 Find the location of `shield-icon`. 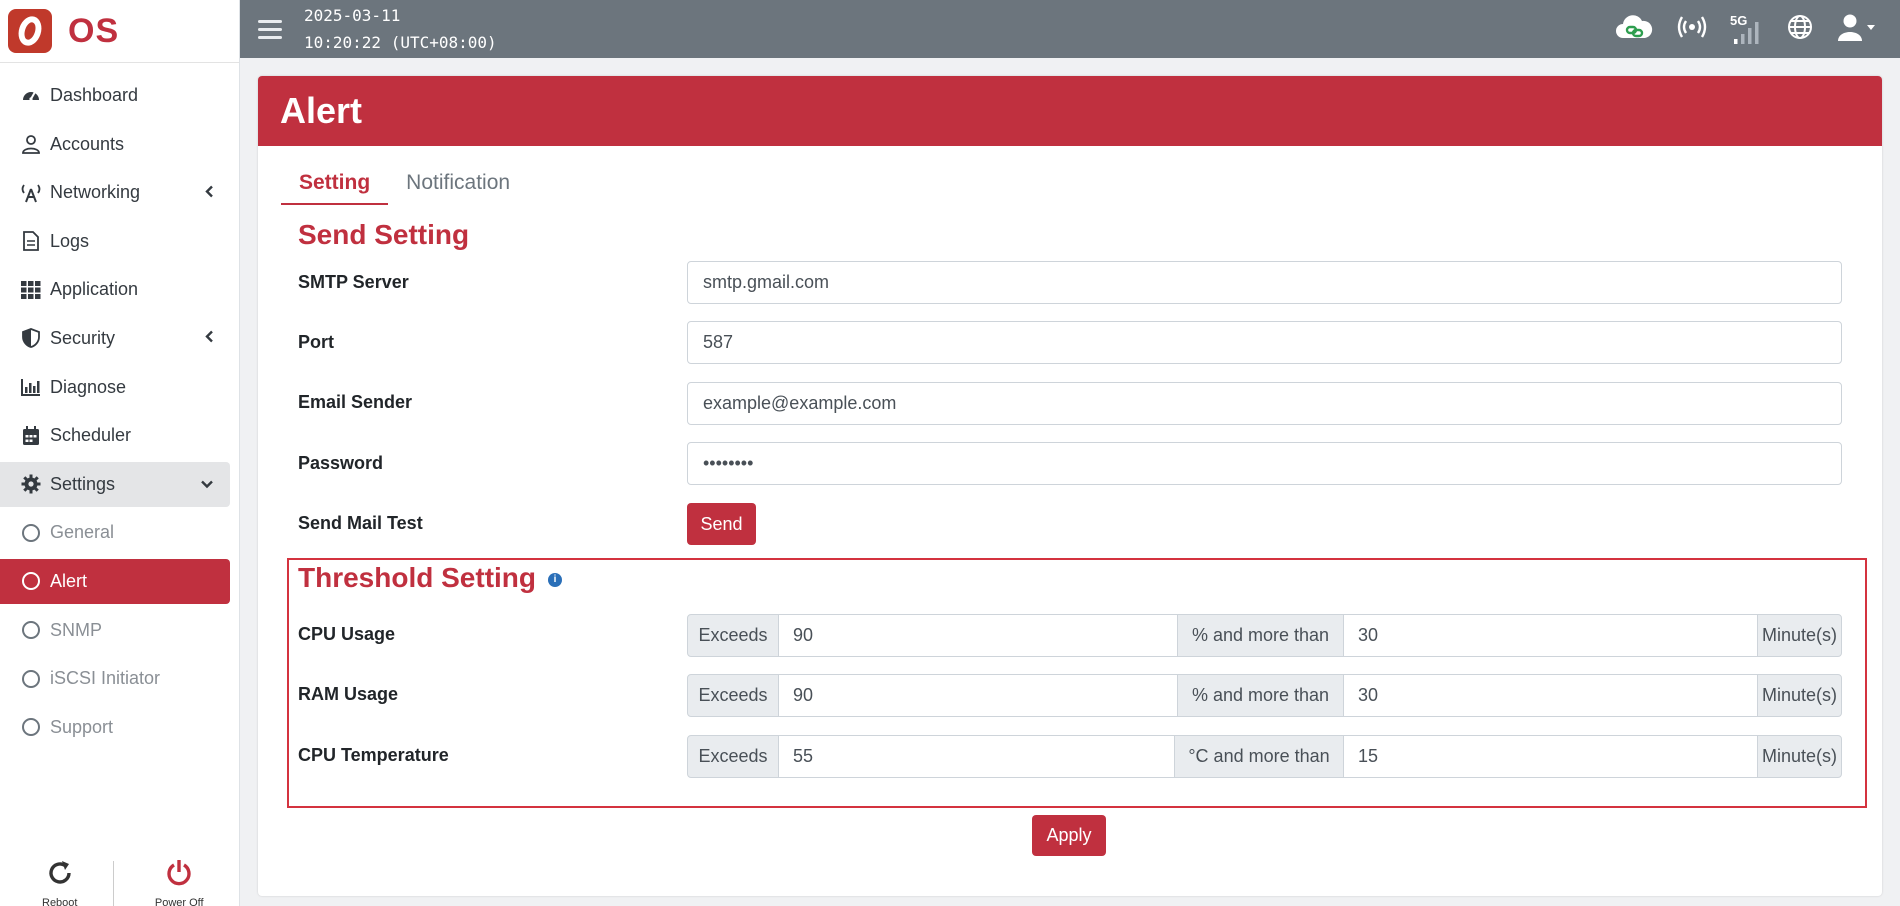

shield-icon is located at coordinates (31, 338).